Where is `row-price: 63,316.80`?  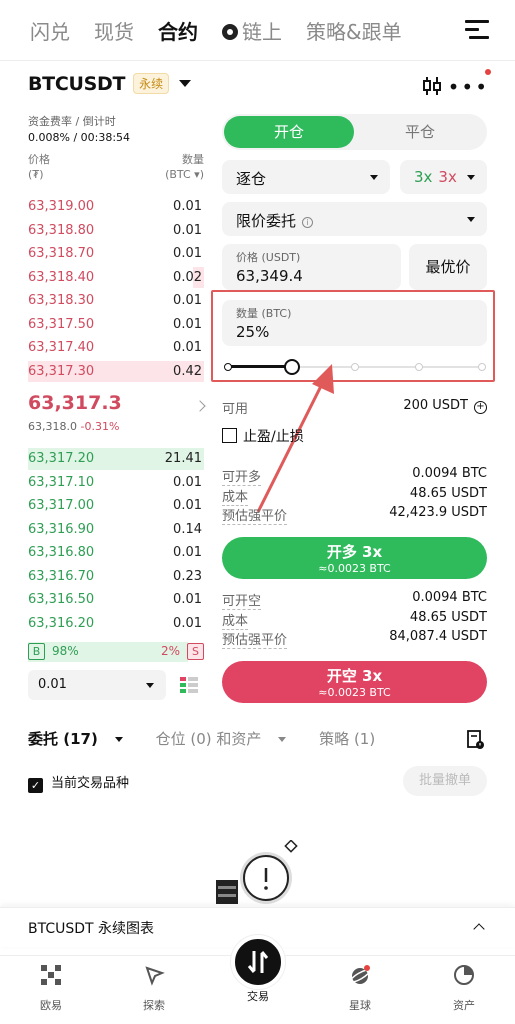
row-price: 63,316.80 is located at coordinates (61, 553).